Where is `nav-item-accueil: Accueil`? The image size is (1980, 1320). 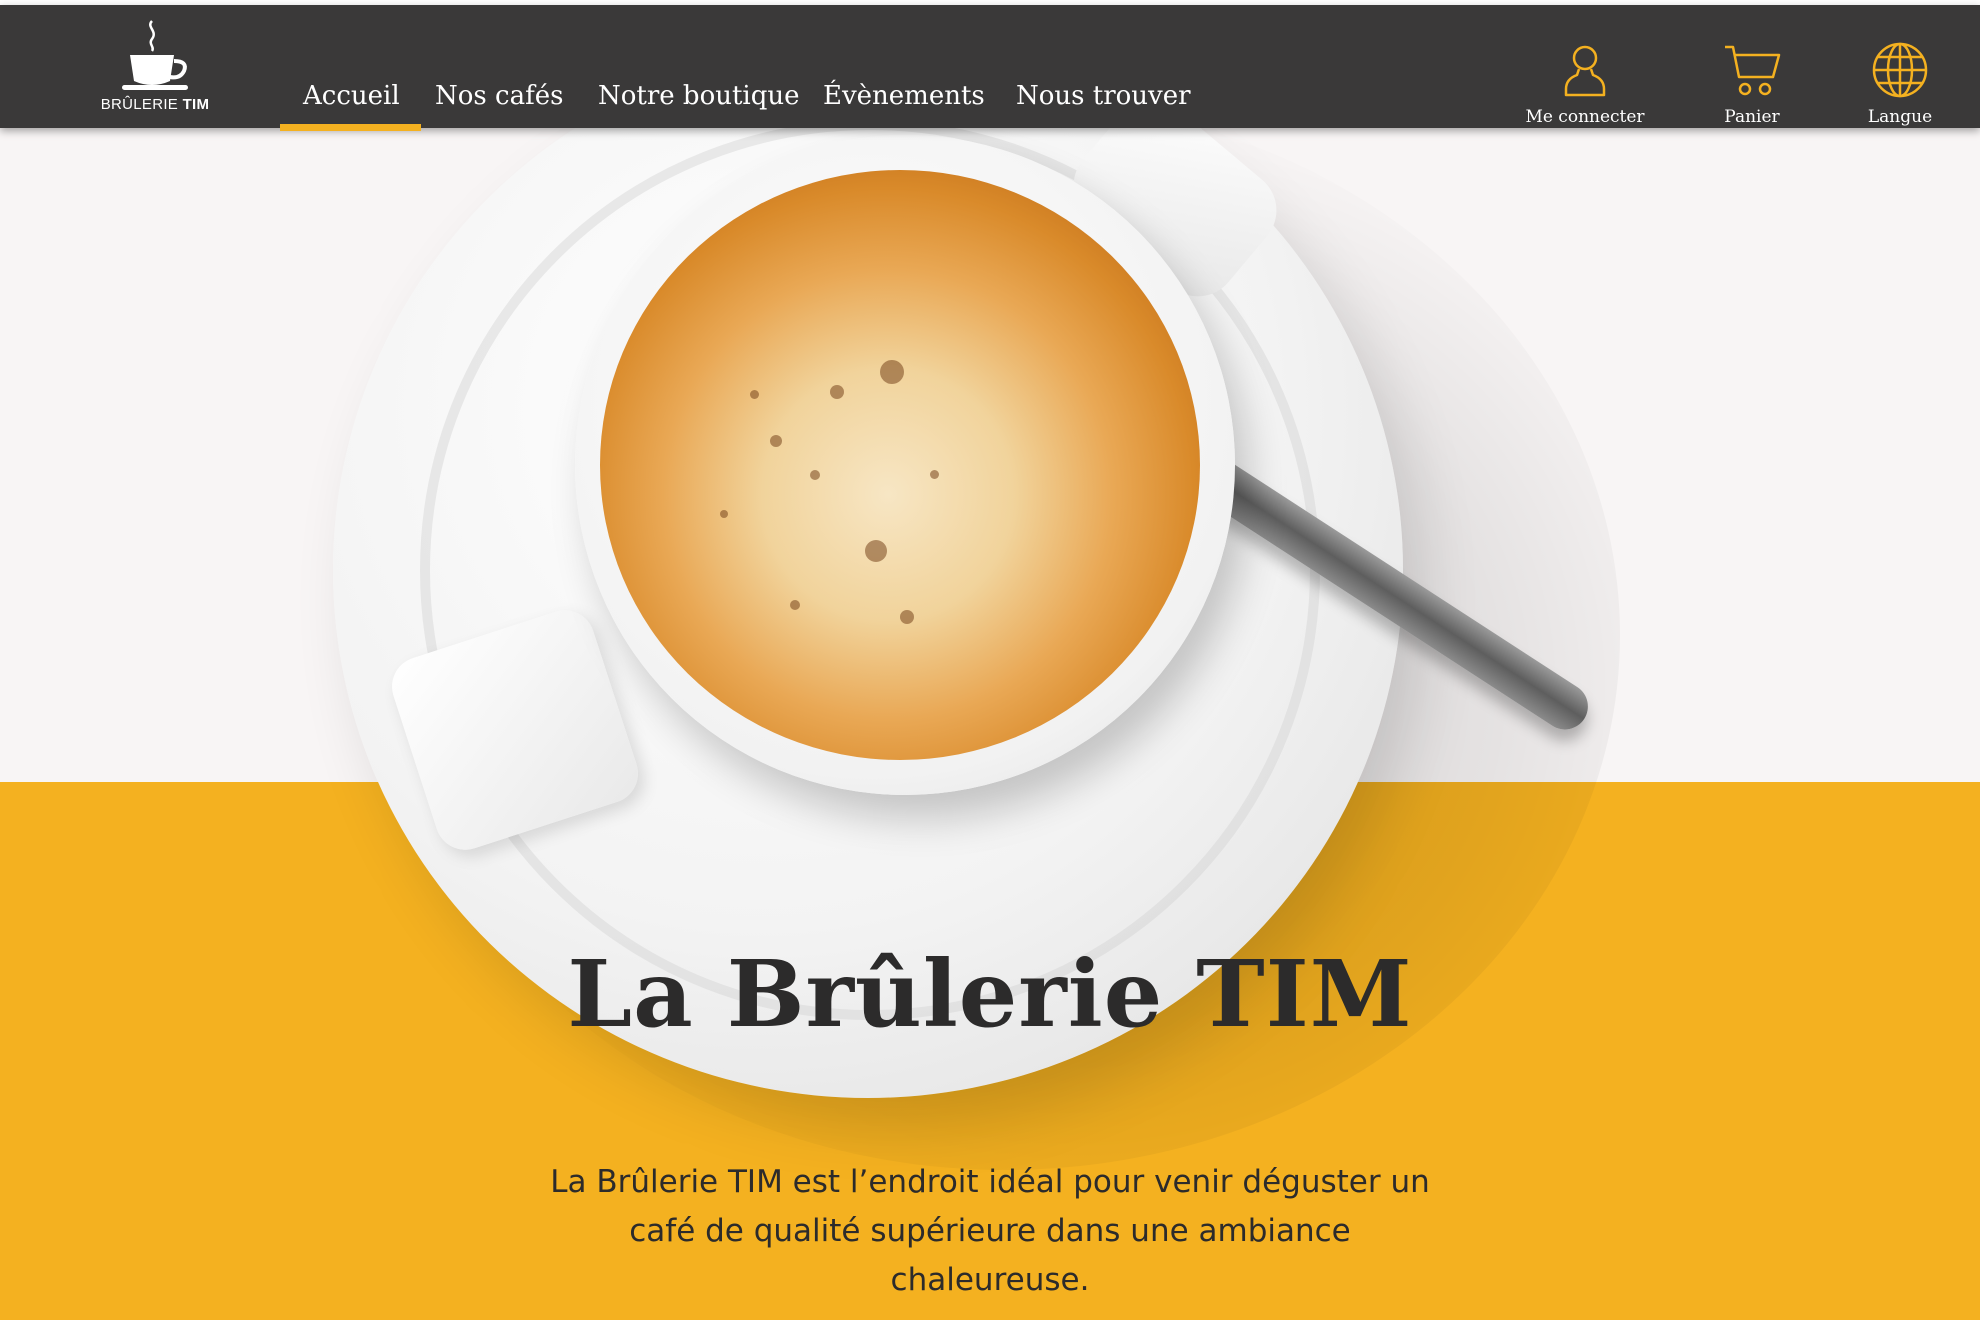
nav-item-accueil: Accueil is located at coordinates (351, 96).